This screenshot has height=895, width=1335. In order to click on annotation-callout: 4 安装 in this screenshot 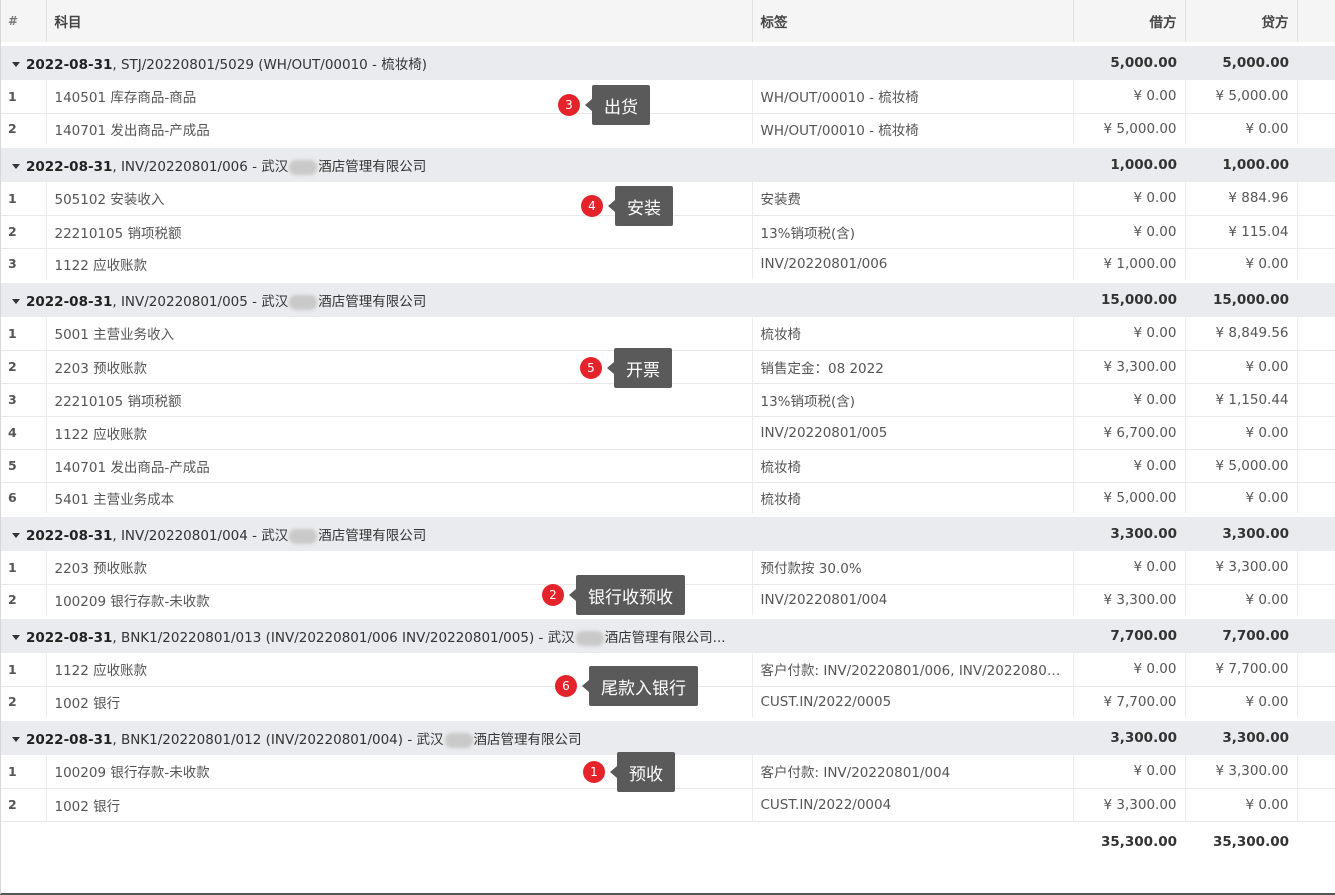, I will do `click(627, 206)`.